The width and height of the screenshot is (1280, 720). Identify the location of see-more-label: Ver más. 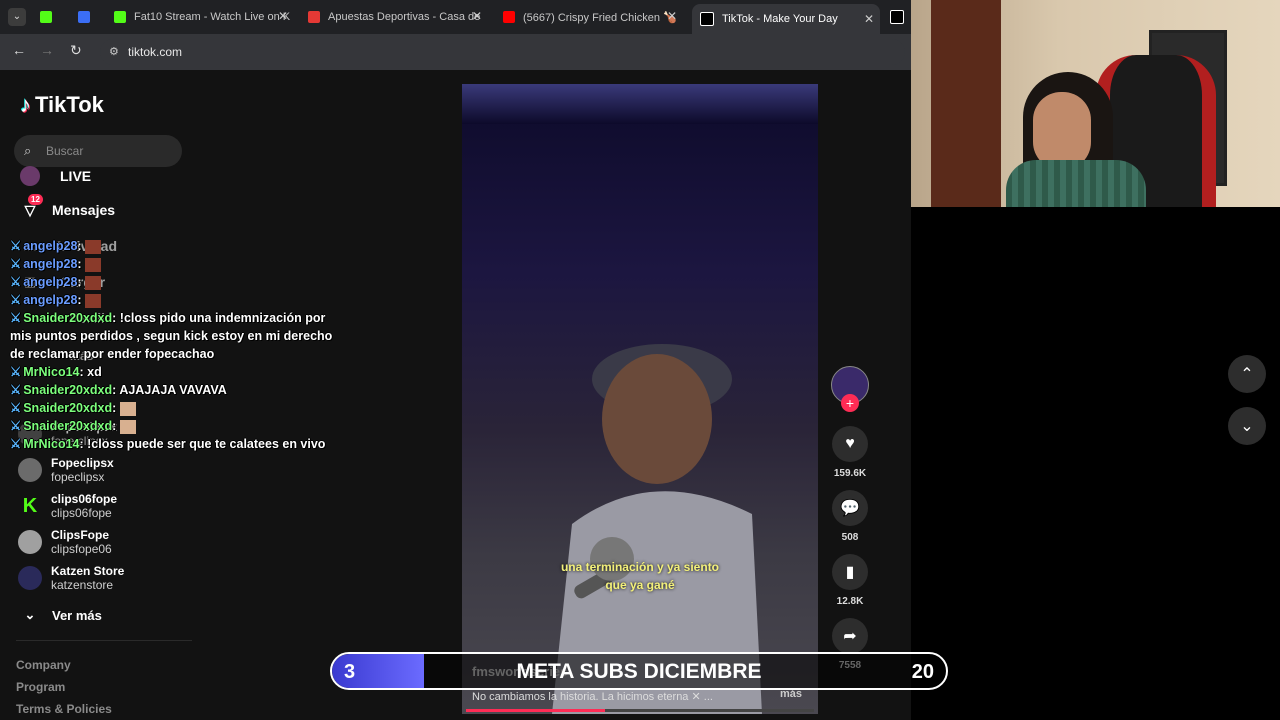
(77, 615).